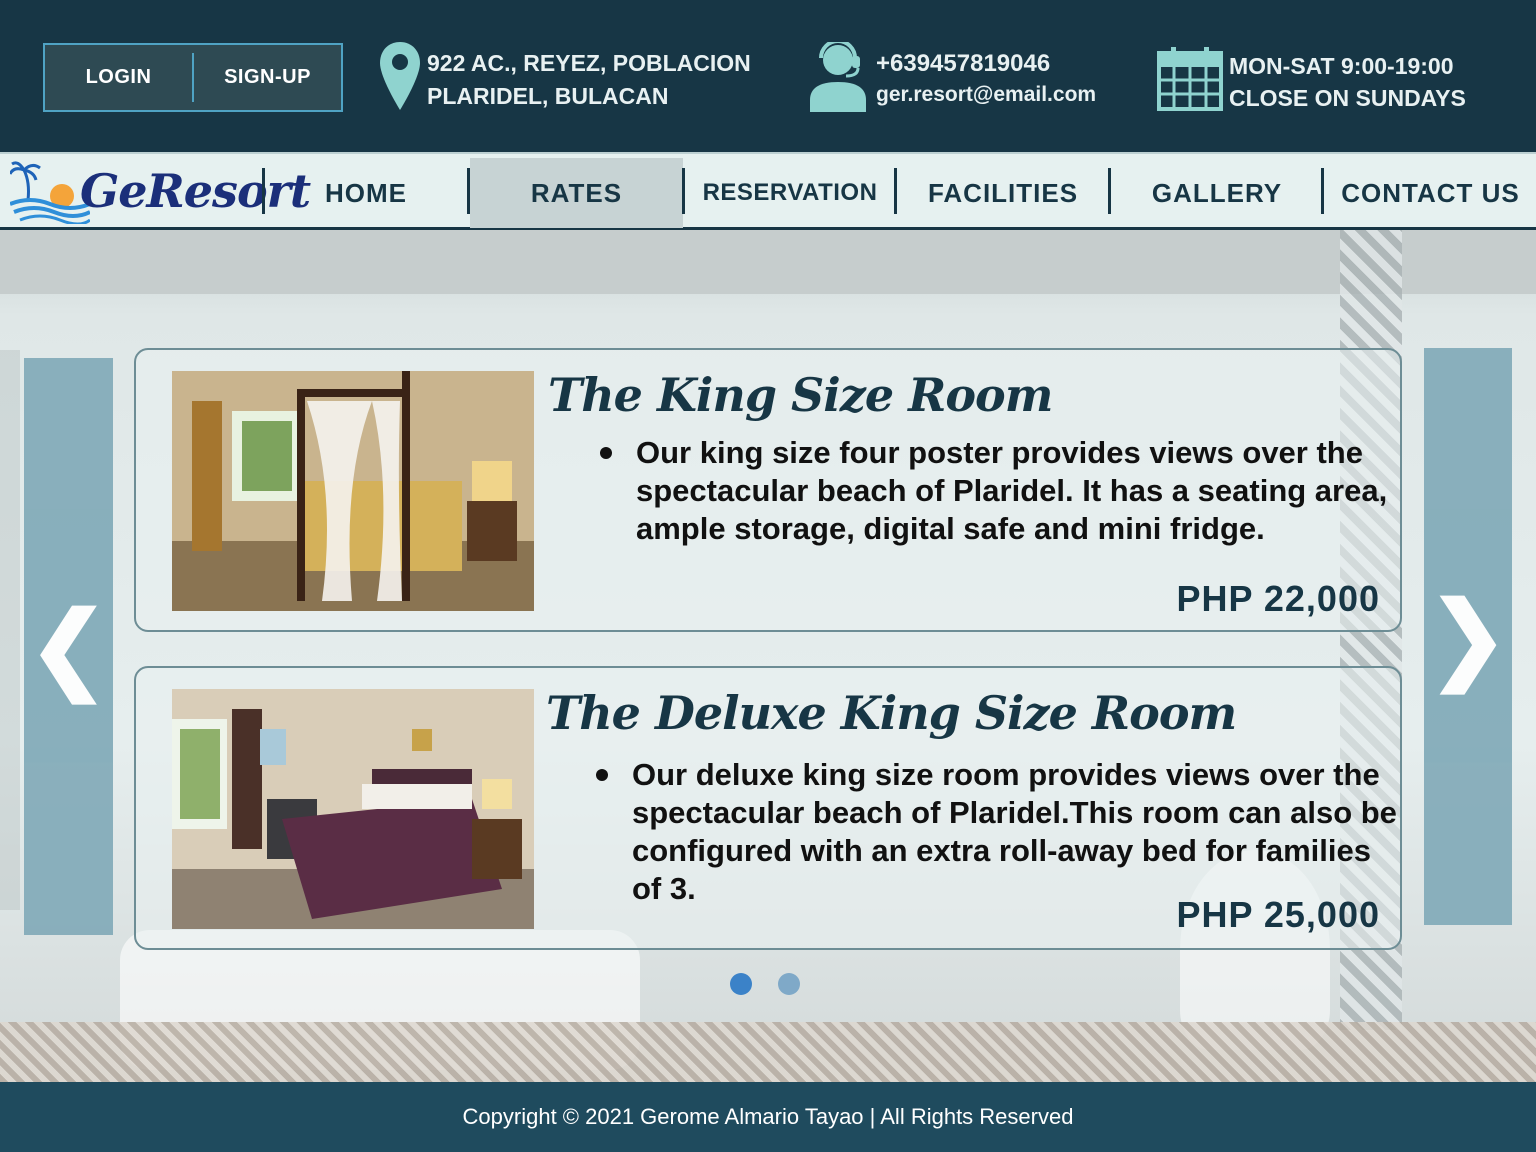  I want to click on nav-gallery: GALLERY, so click(1217, 193).